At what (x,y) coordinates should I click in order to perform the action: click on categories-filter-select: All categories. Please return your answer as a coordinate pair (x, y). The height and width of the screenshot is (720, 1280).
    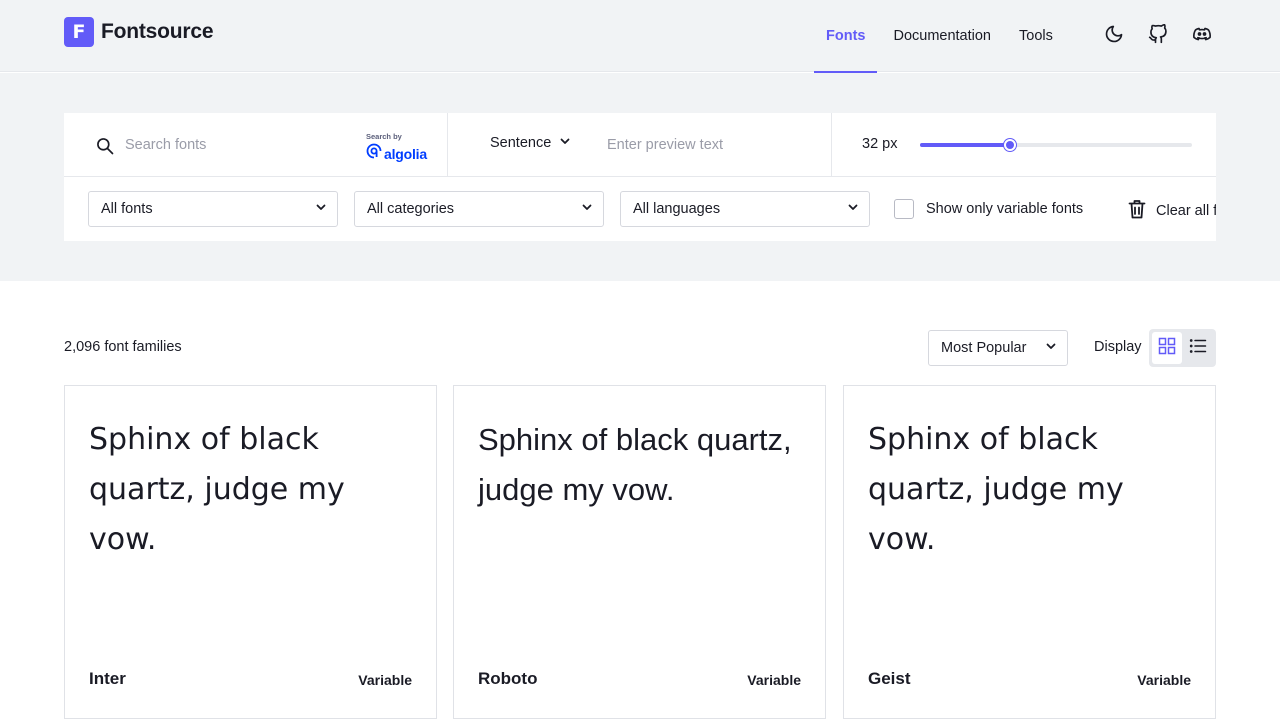
    Looking at the image, I should click on (479, 209).